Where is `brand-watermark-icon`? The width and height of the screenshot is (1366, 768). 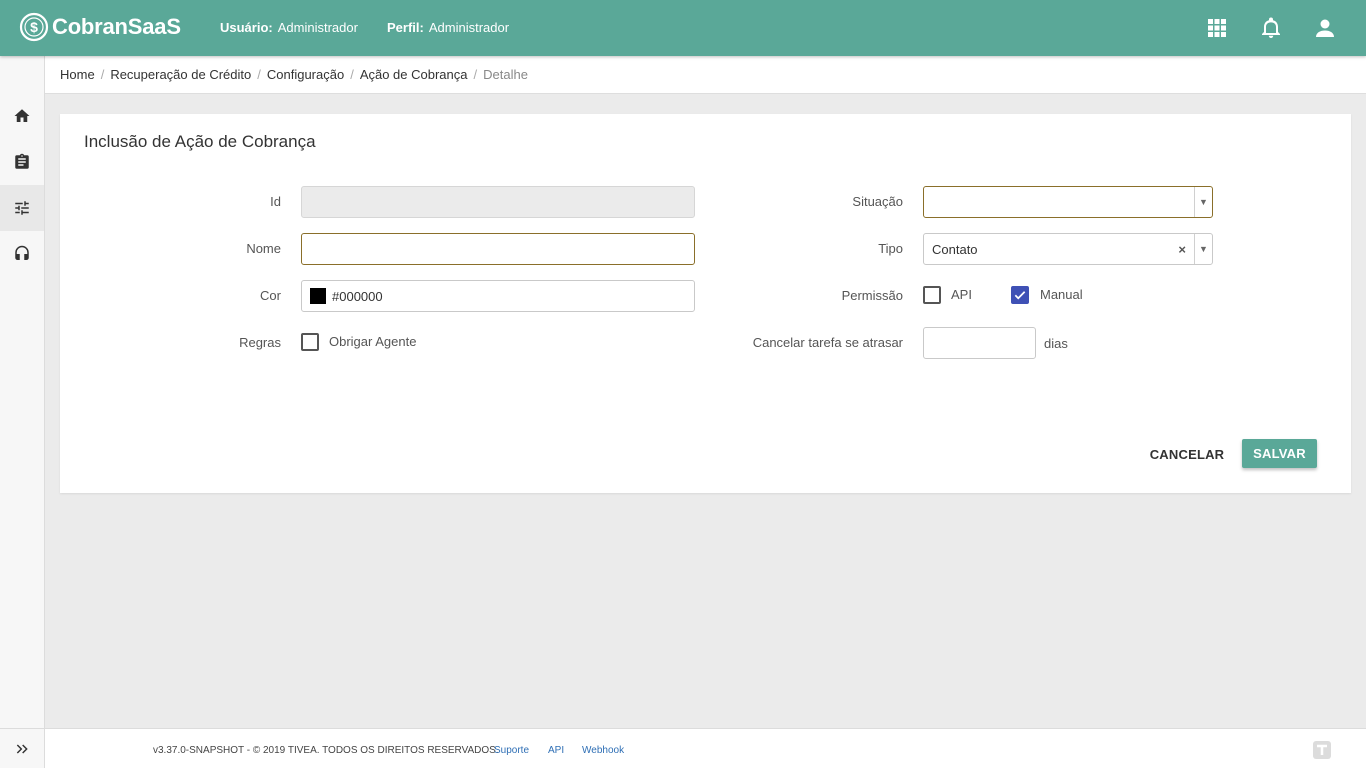
brand-watermark-icon is located at coordinates (1322, 750).